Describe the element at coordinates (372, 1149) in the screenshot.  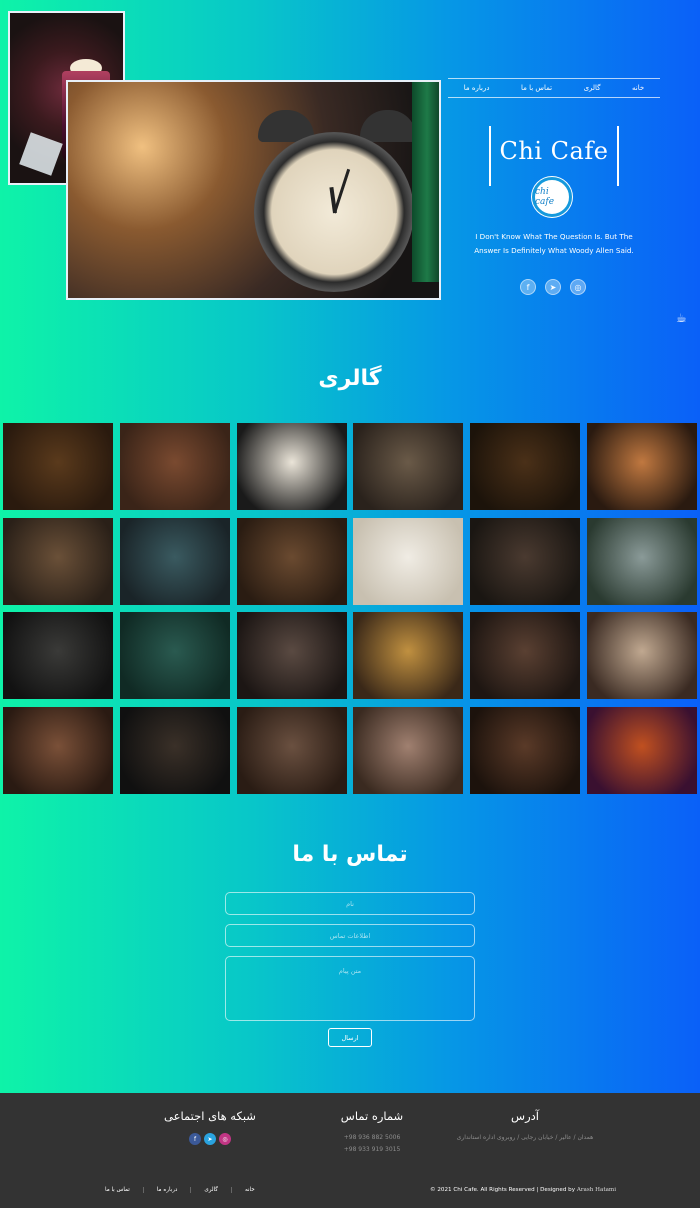
I see `phone-2: +98 933 919 3015` at that location.